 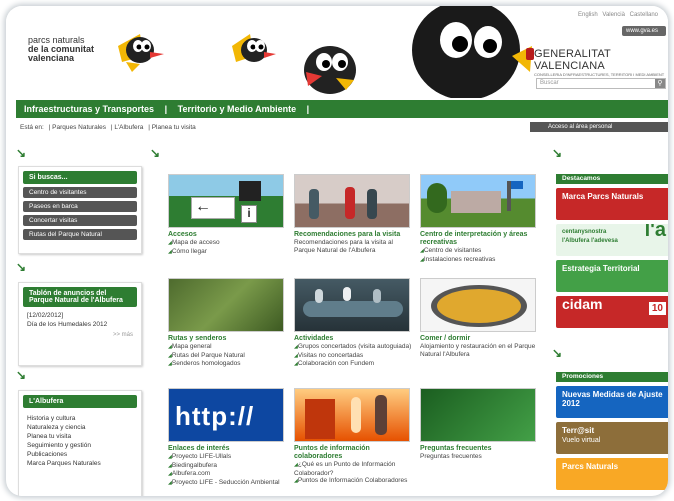 What do you see at coordinates (89, 109) in the screenshot?
I see `nav-item-infraestructuras: Infraestructuras y Transportes` at bounding box center [89, 109].